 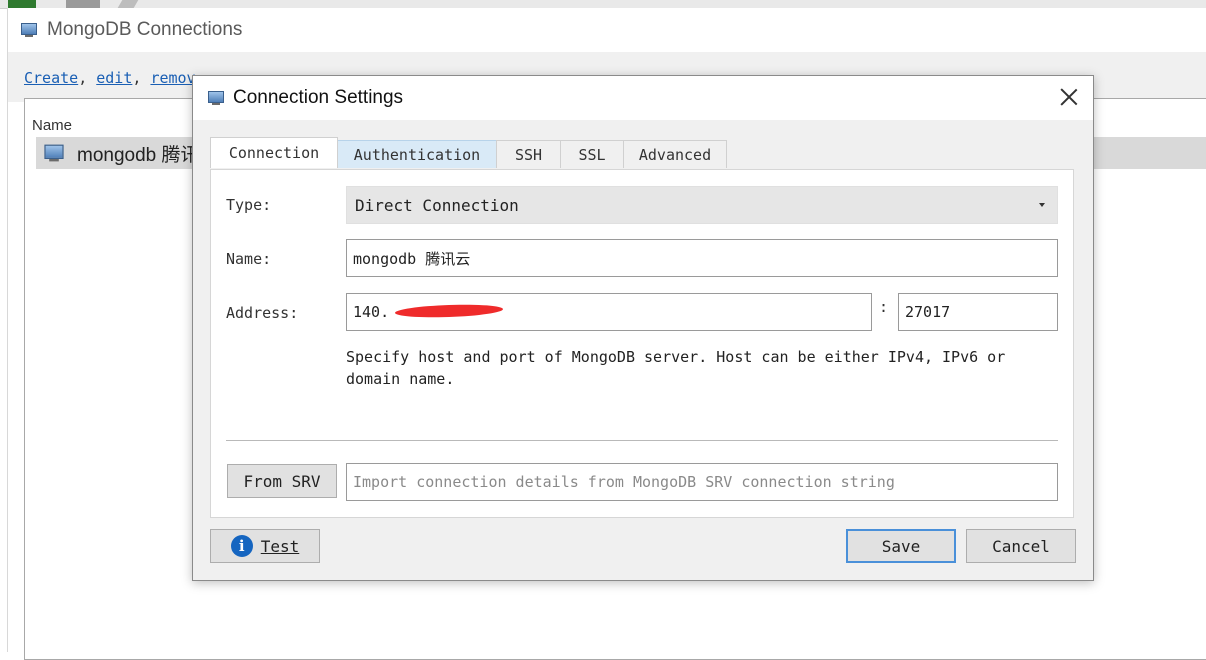 What do you see at coordinates (51, 78) in the screenshot?
I see `create-link: Create` at bounding box center [51, 78].